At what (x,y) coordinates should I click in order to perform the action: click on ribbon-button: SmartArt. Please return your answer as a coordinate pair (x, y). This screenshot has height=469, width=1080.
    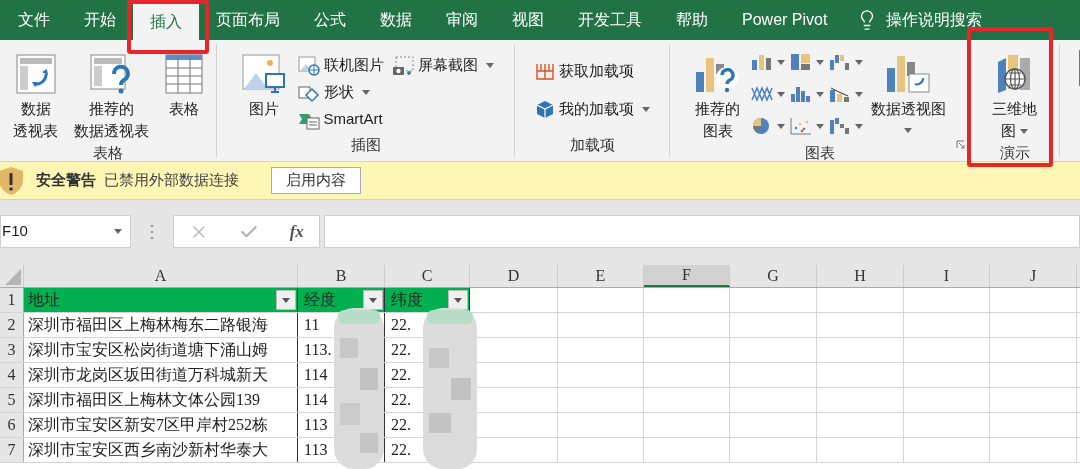
    Looking at the image, I should click on (340, 119).